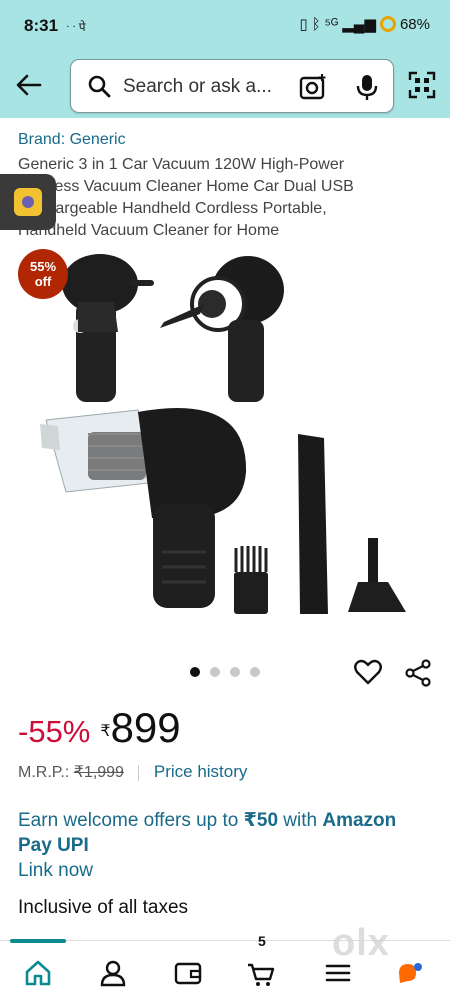 The height and width of the screenshot is (1000, 450). What do you see at coordinates (225, 672) in the screenshot?
I see `image-carousel-dots` at bounding box center [225, 672].